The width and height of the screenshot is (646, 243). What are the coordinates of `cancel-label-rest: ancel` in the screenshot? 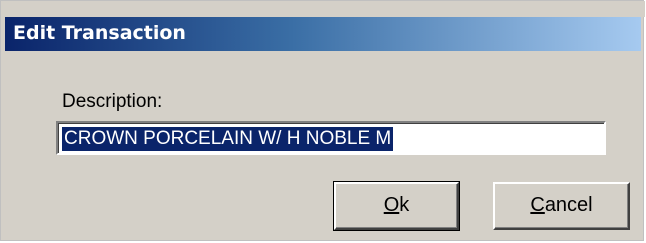 It's located at (568, 205).